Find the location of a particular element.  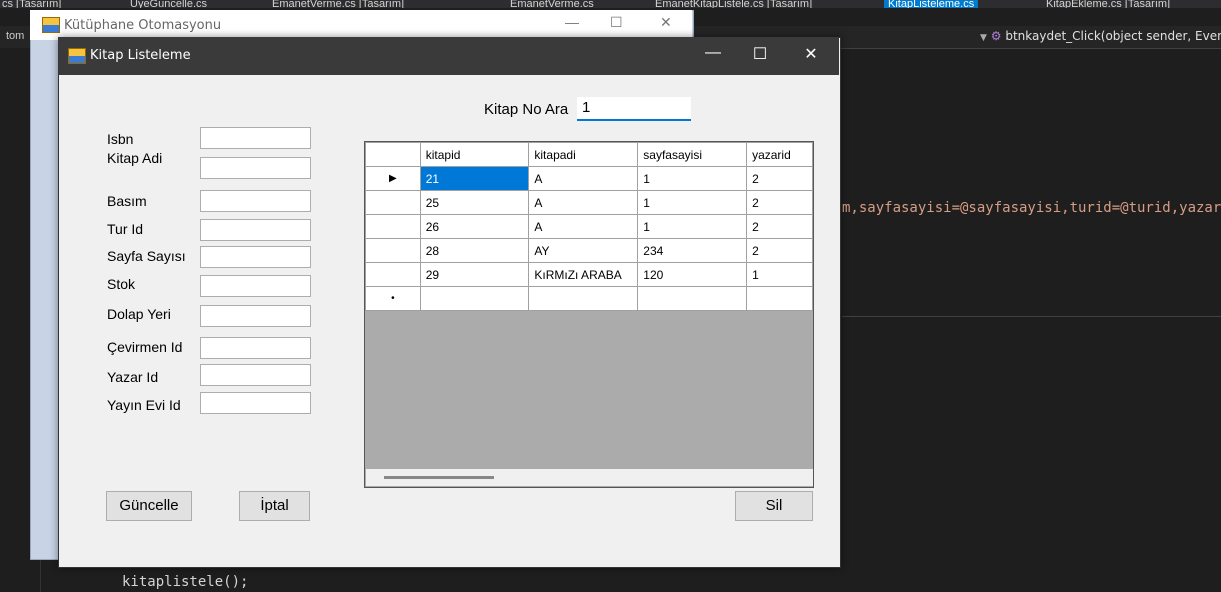

table-row: 29 KıRMıZı ARABA 120 1 is located at coordinates (589, 274).